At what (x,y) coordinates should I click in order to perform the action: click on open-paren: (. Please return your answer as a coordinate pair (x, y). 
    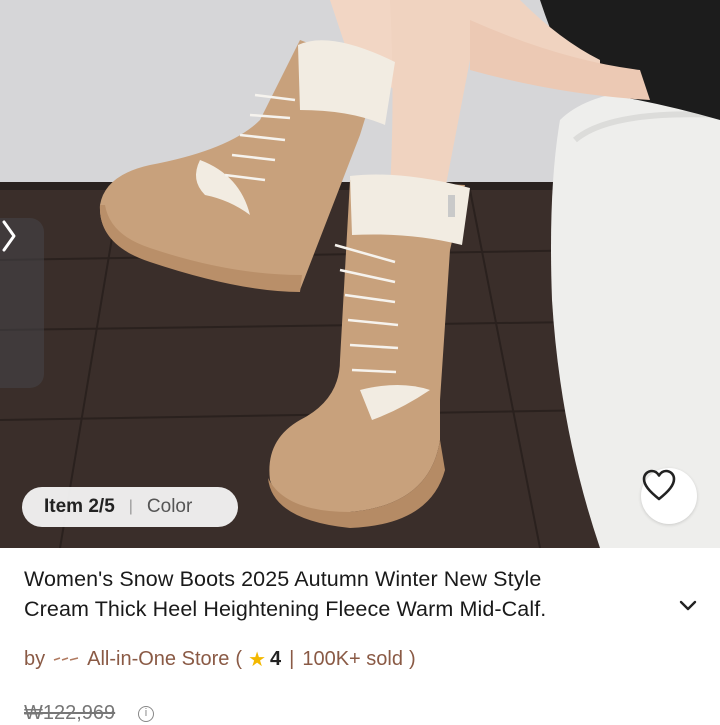
    Looking at the image, I should click on (239, 658).